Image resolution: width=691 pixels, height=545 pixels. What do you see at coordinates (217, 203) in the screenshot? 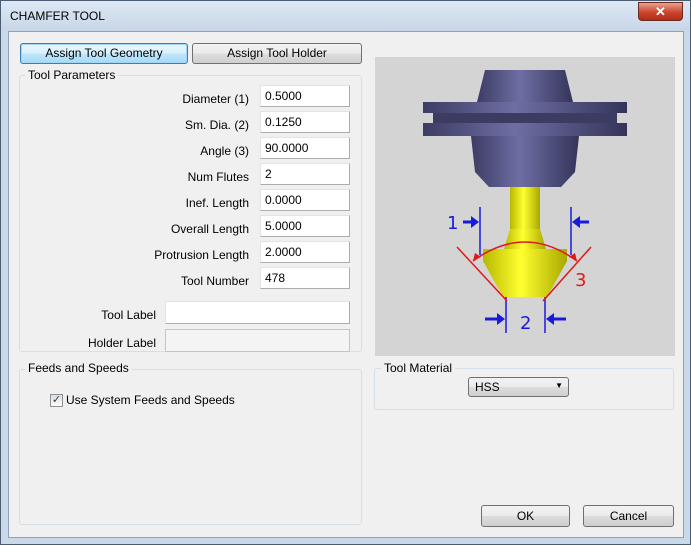
I see `param-label: Inef. Length` at bounding box center [217, 203].